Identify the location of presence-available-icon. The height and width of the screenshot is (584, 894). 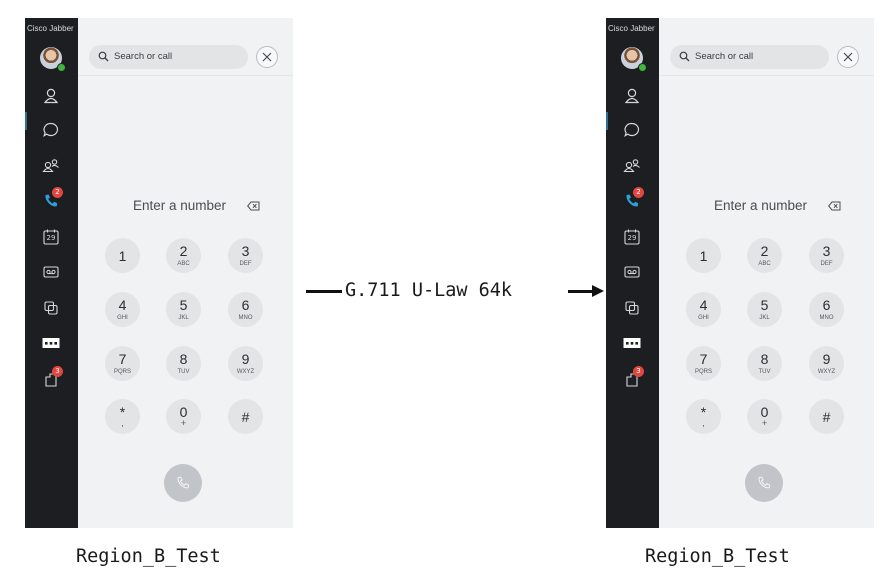
(642, 67).